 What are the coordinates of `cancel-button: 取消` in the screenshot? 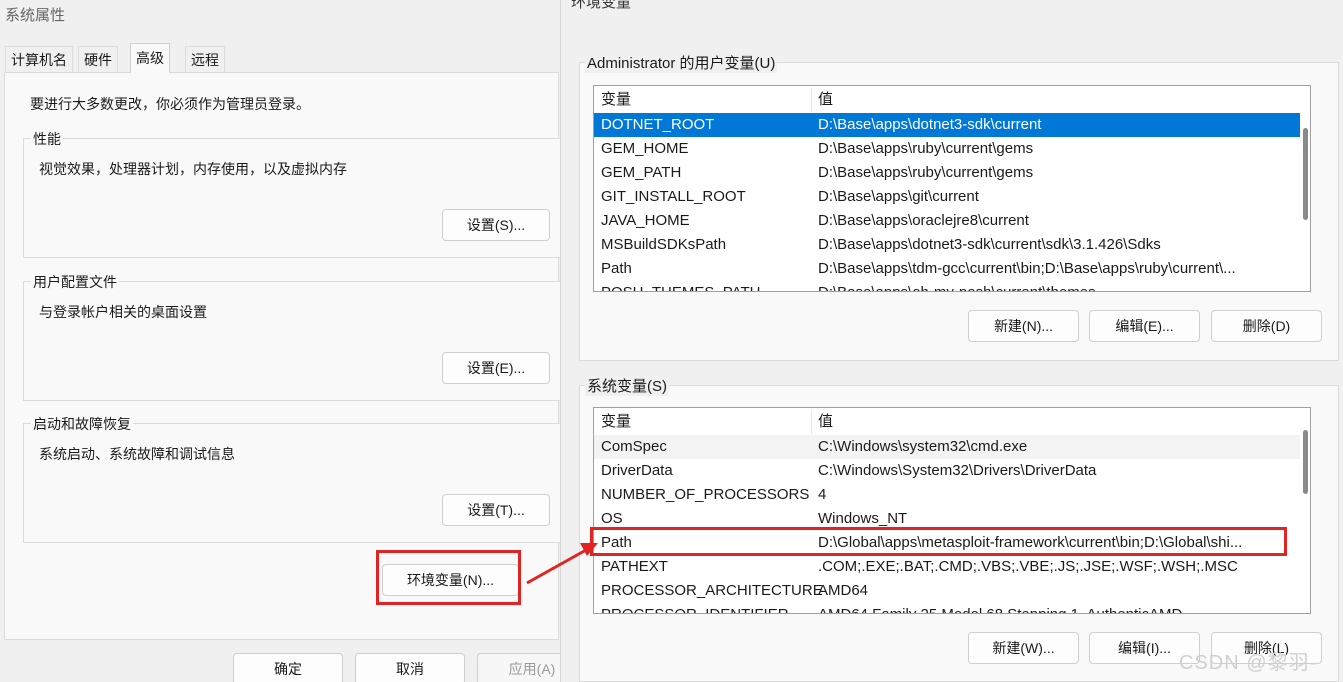 It's located at (410, 667).